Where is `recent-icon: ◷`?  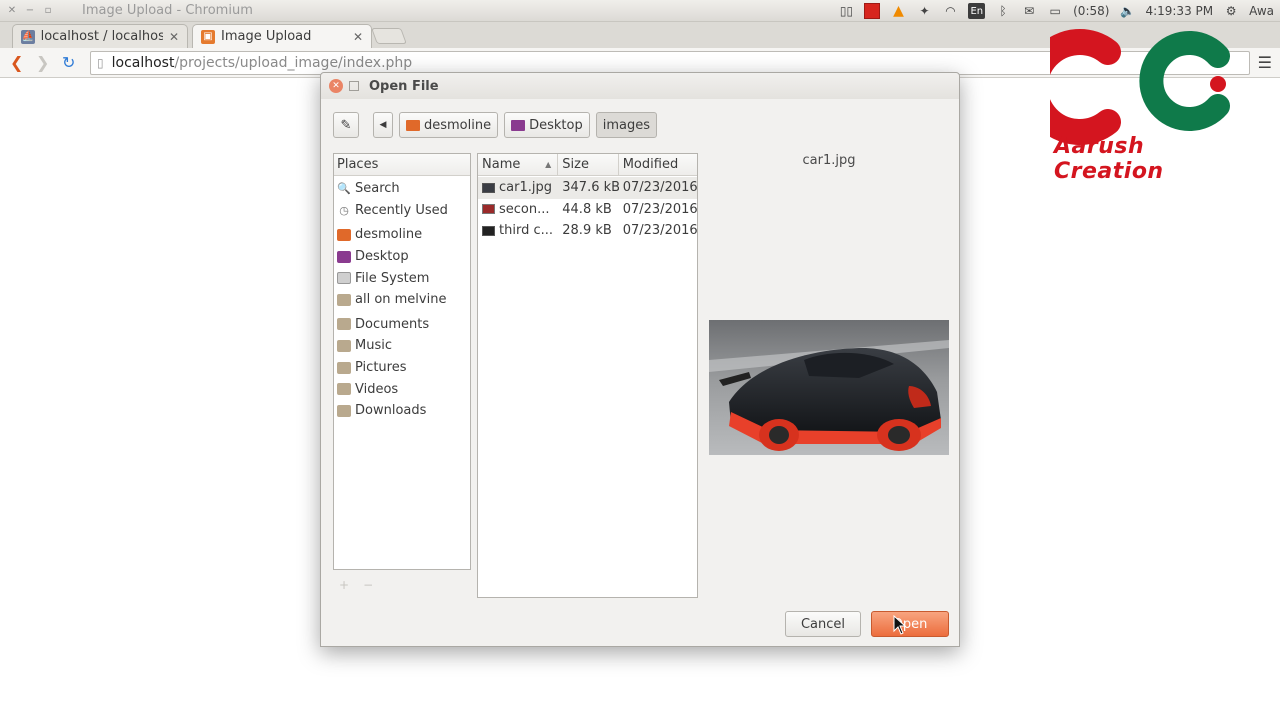 recent-icon: ◷ is located at coordinates (344, 210).